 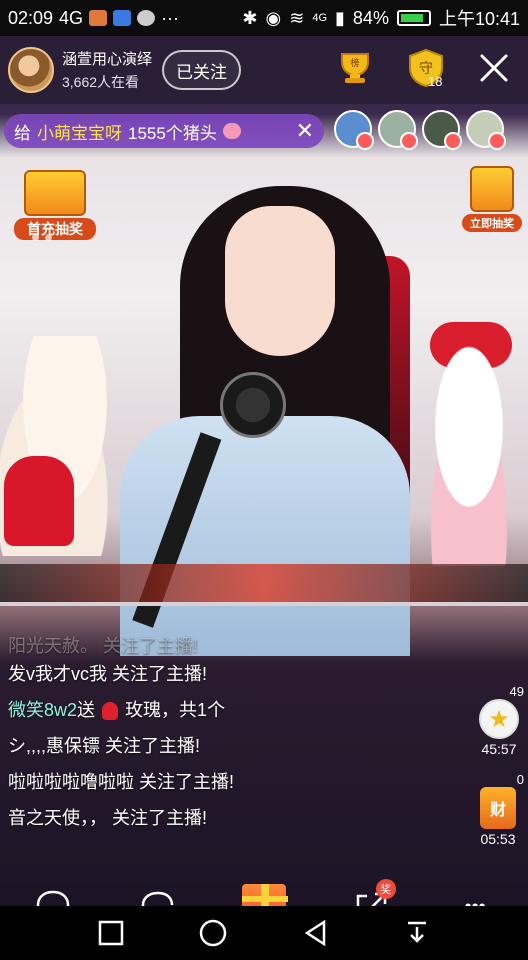 I want to click on private-message-icon, so click(x=158, y=898).